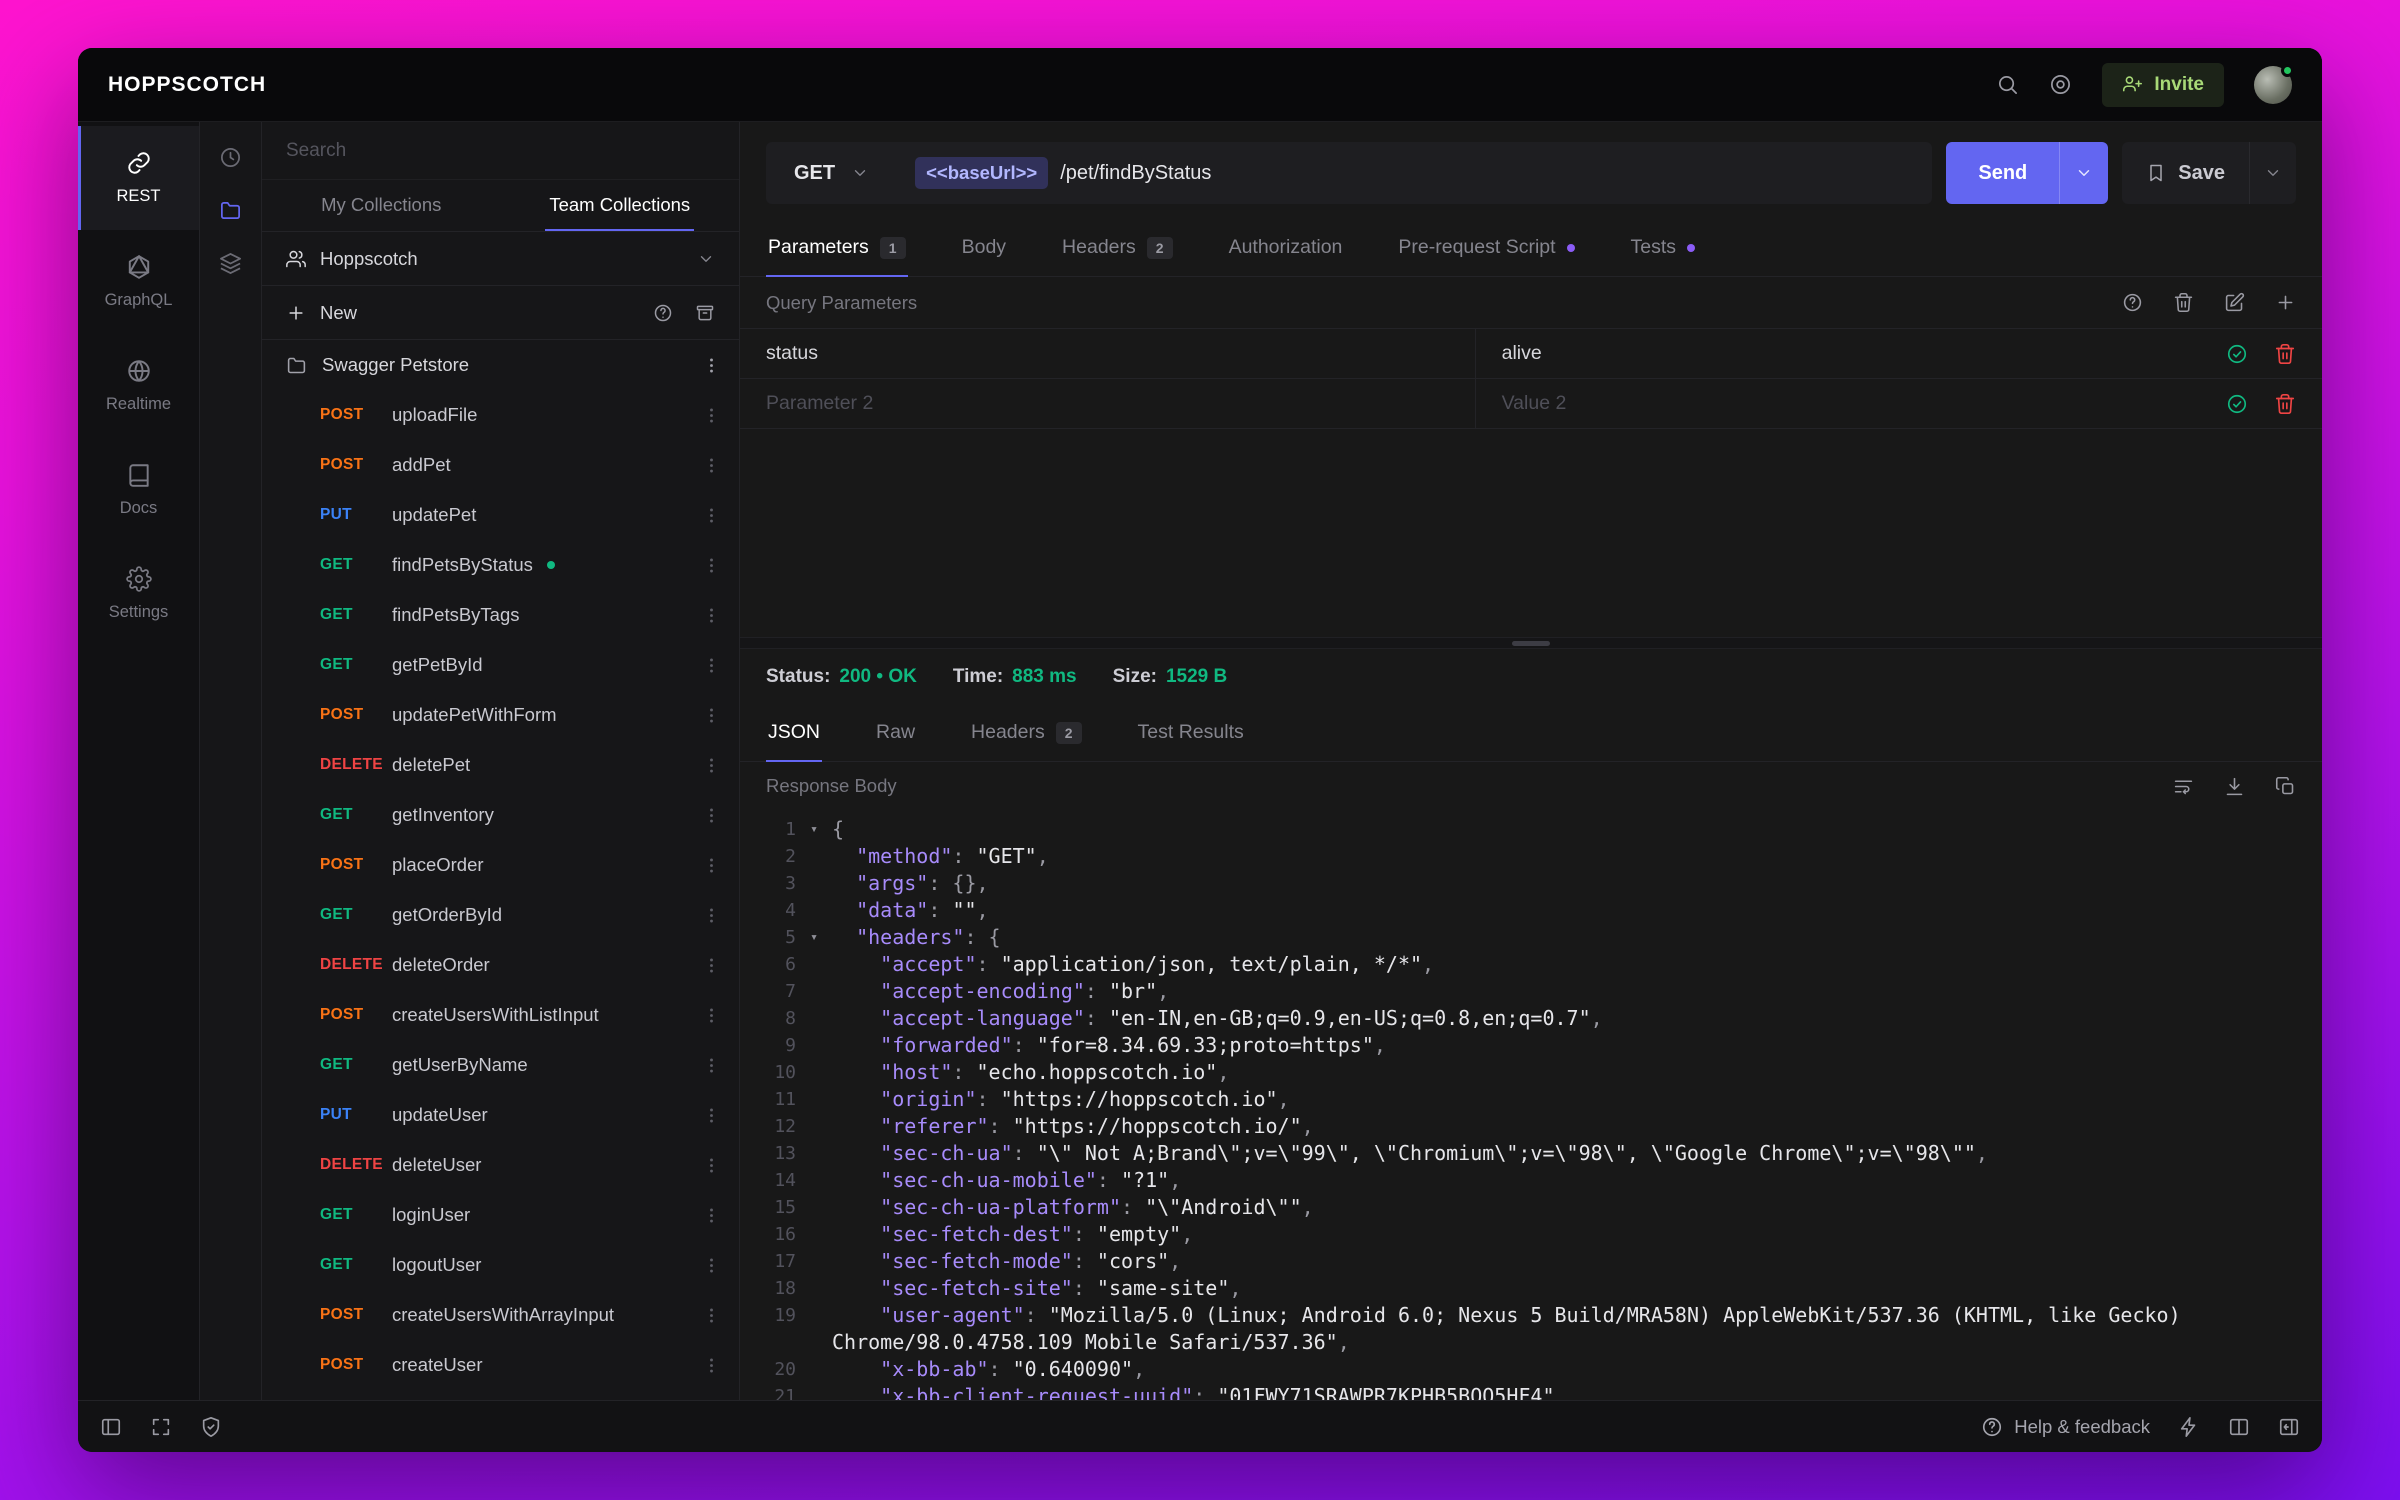 The image size is (2400, 1500). Describe the element at coordinates (230, 210) in the screenshot. I see `collections-button` at that location.